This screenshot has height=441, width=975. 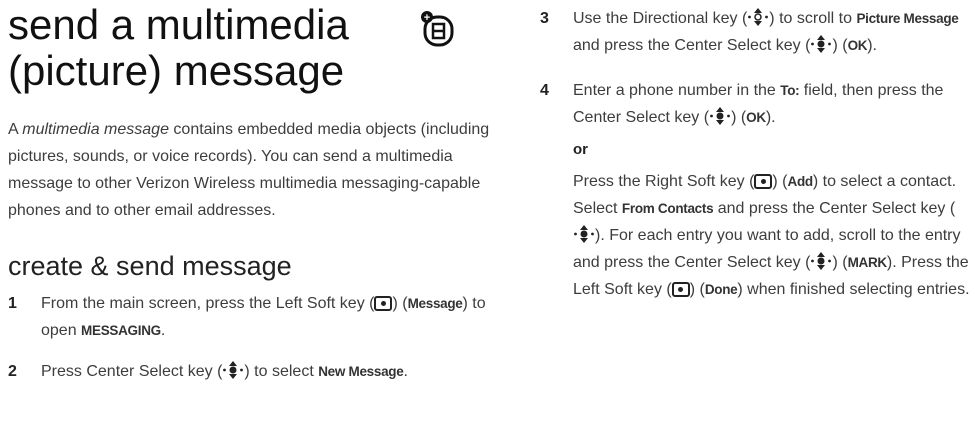 What do you see at coordinates (178, 47) in the screenshot?
I see `page-title: send a multimedia (picture) message` at bounding box center [178, 47].